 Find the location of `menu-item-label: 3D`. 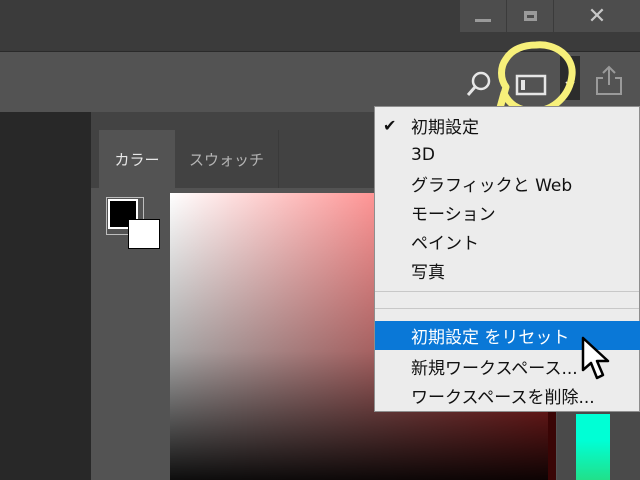

menu-item-label: 3D is located at coordinates (423, 154).